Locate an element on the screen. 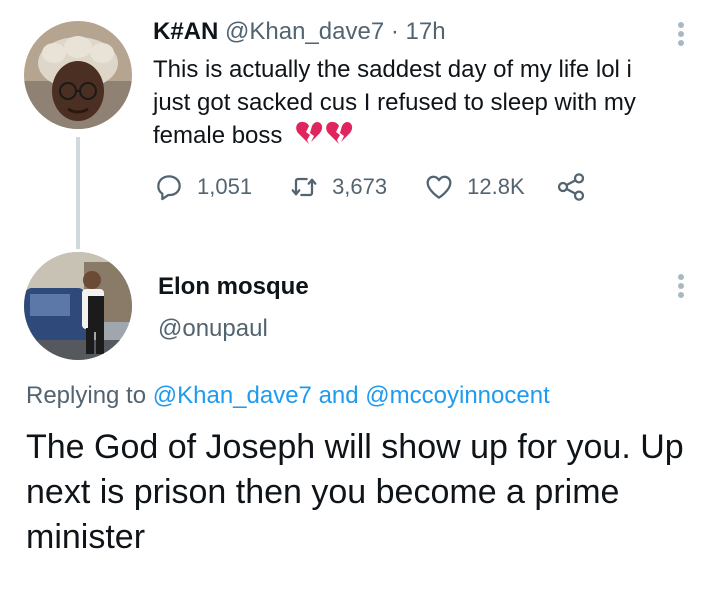 Image resolution: width=720 pixels, height=602 pixels. share-icon is located at coordinates (570, 187).